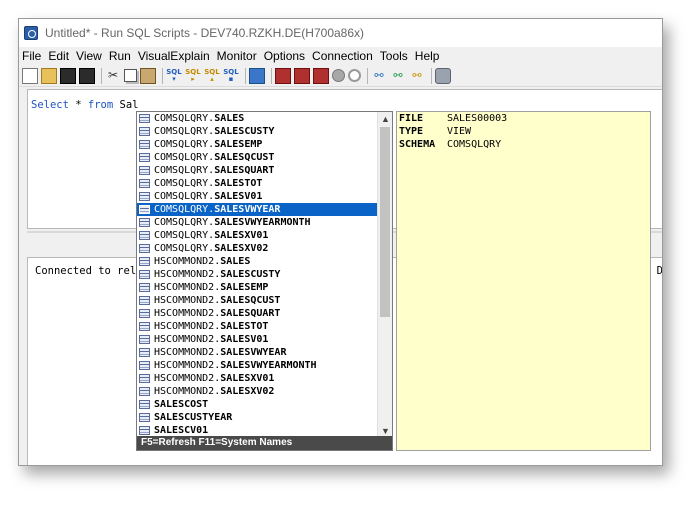  I want to click on autocomplete-item: COMSQLQRY. SALESQCUST, so click(257, 157).